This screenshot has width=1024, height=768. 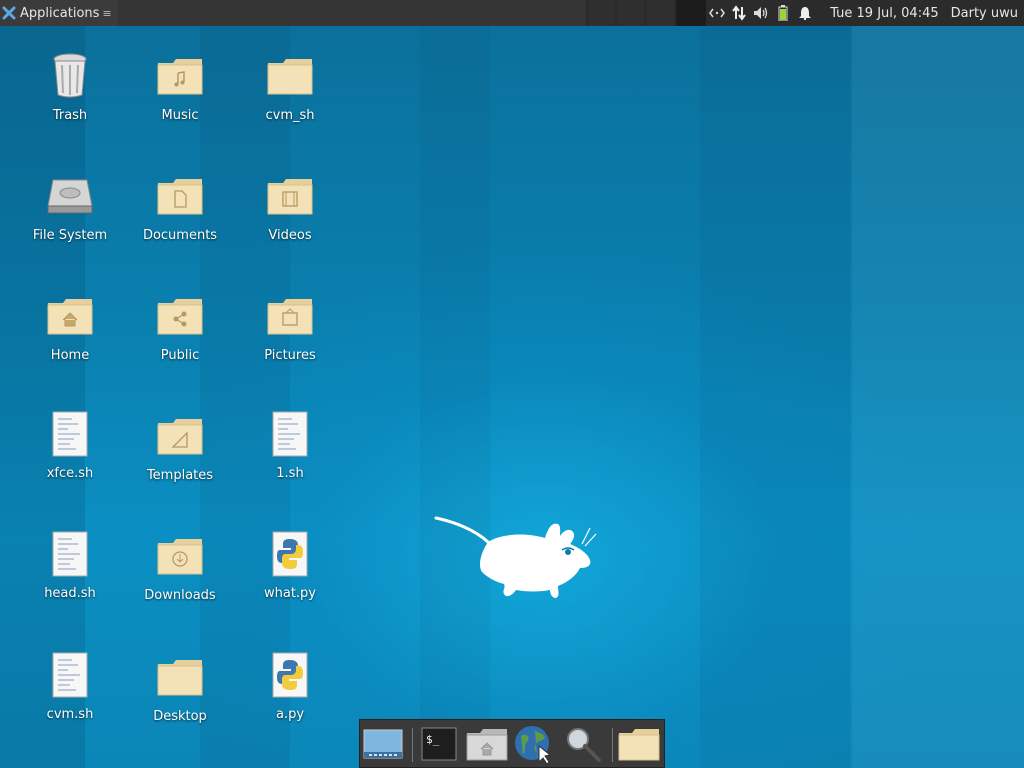 I want to click on show-desktop-icon, so click(x=383, y=744).